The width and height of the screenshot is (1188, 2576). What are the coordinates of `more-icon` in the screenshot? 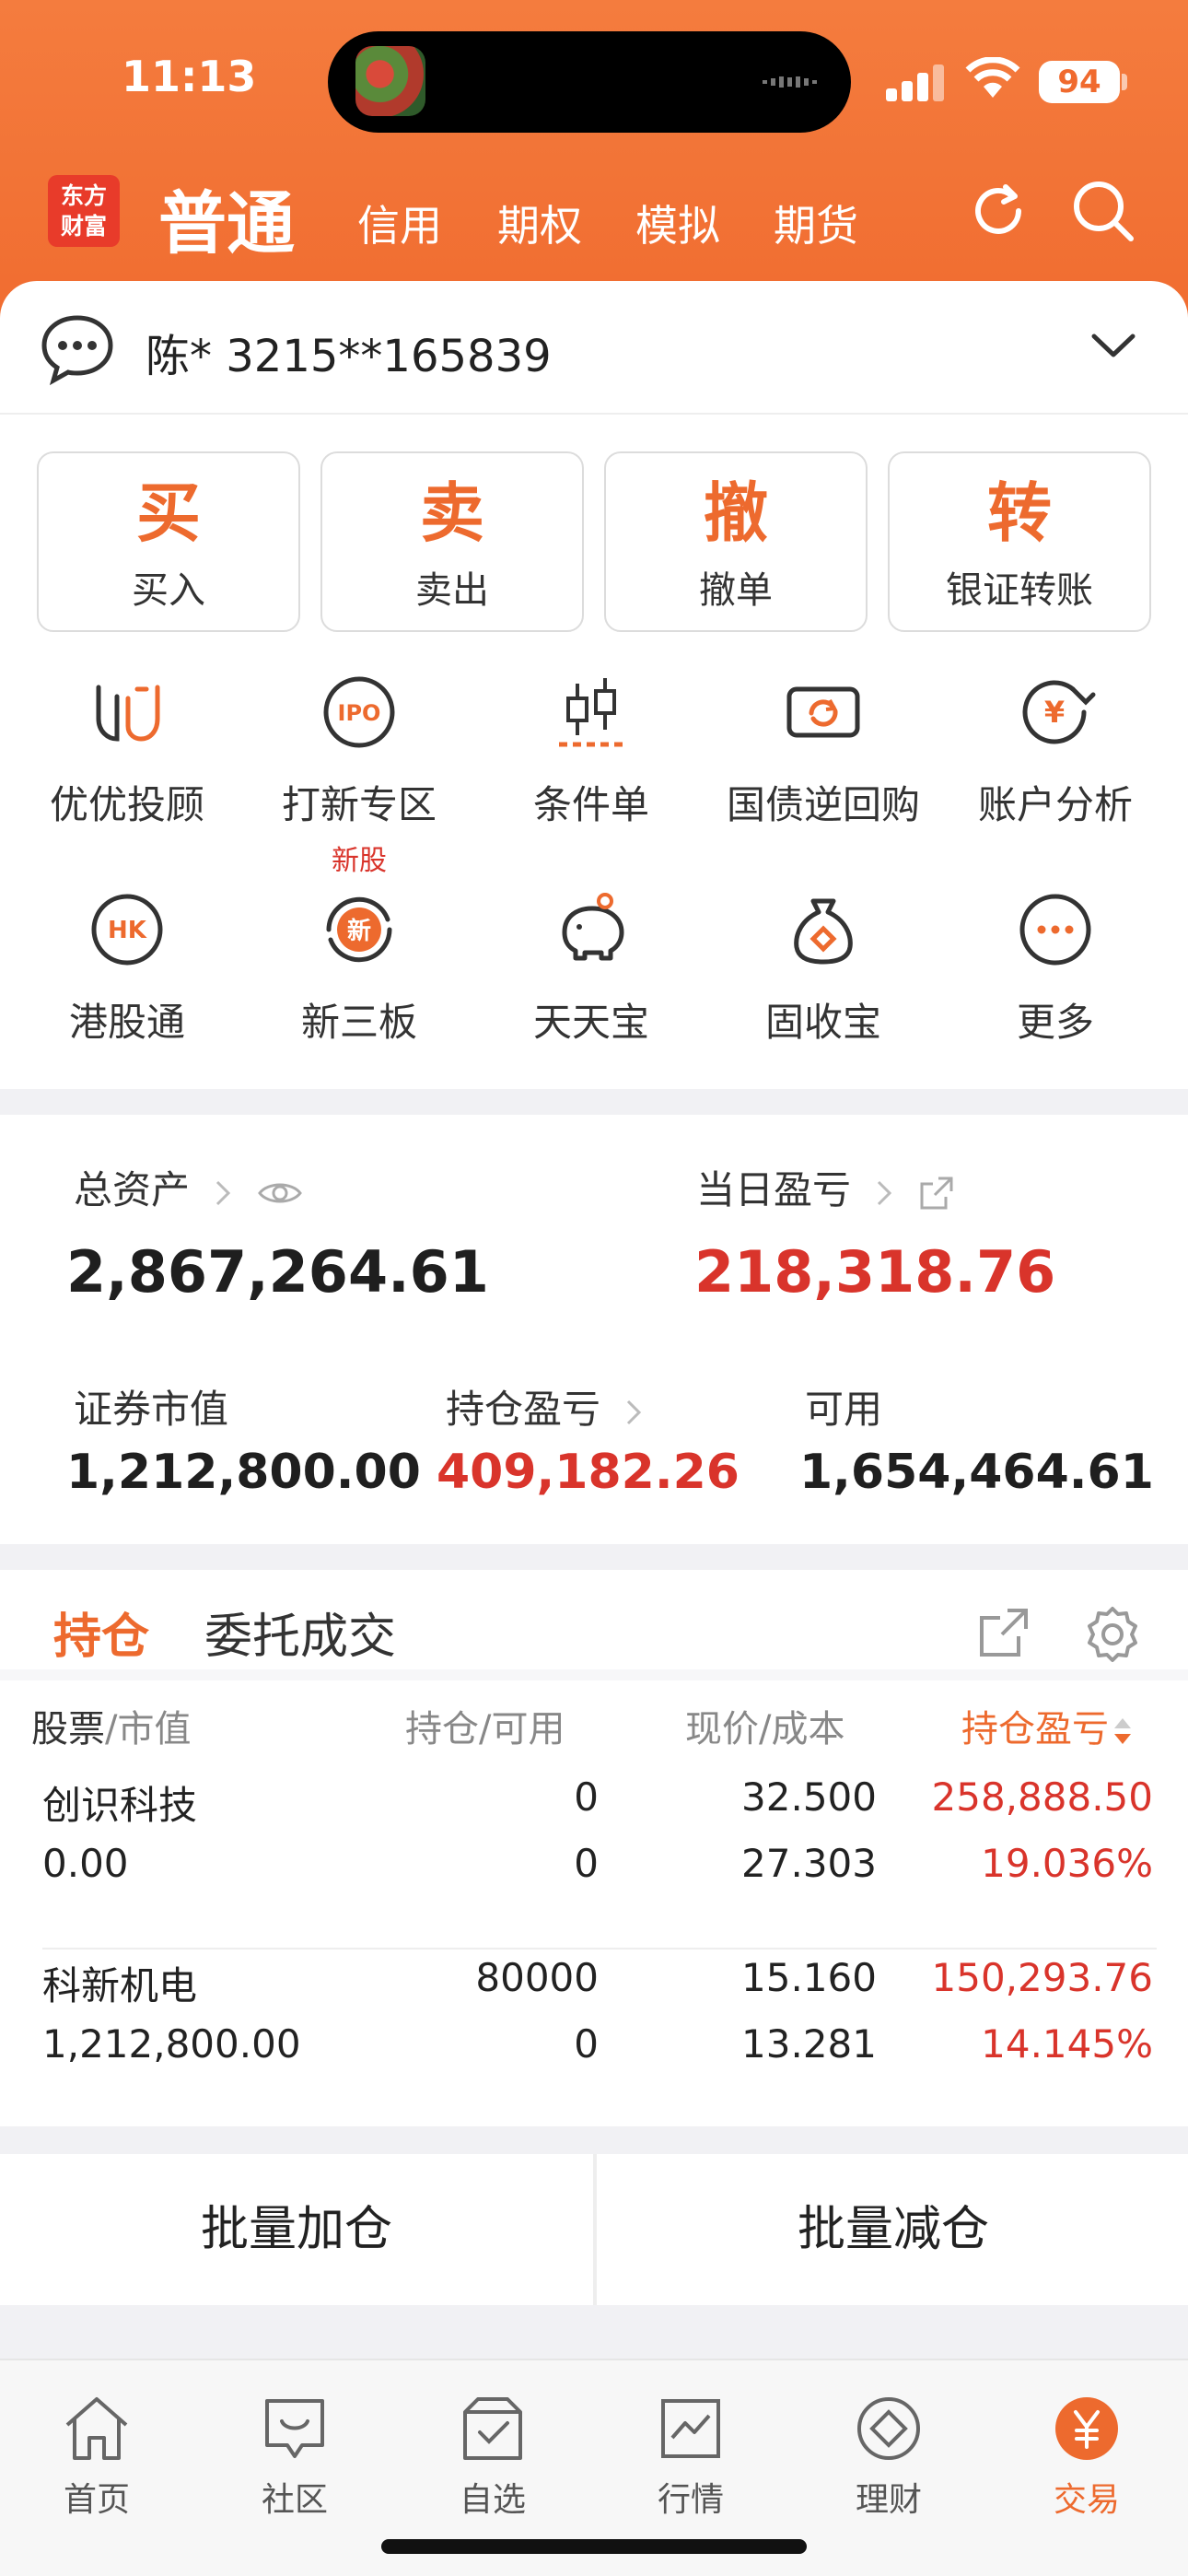 It's located at (1055, 930).